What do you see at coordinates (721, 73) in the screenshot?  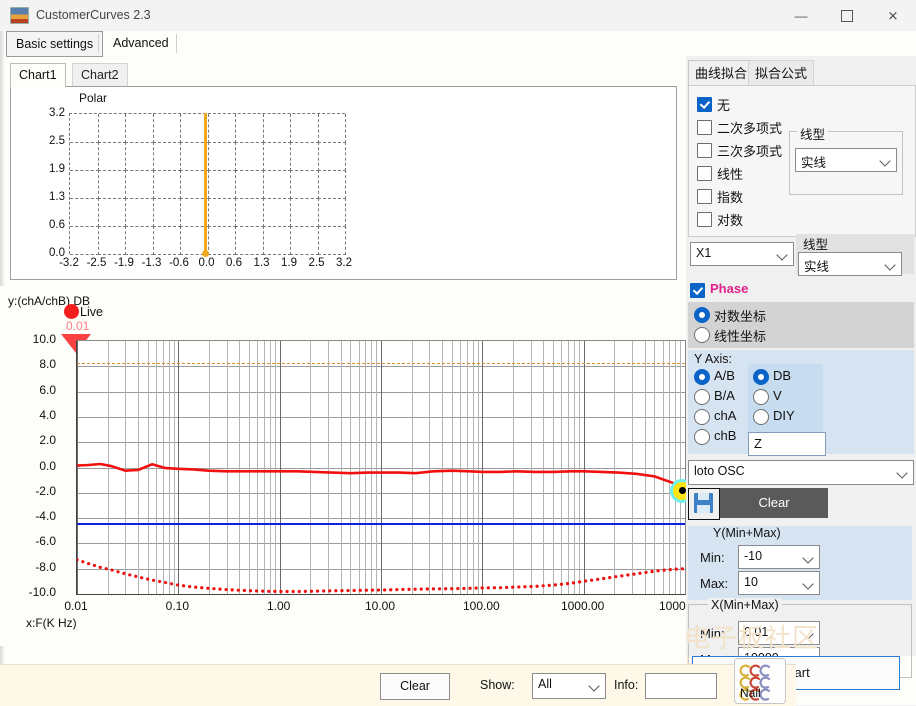 I see `tab-curve-fit: 曲线拟合` at bounding box center [721, 73].